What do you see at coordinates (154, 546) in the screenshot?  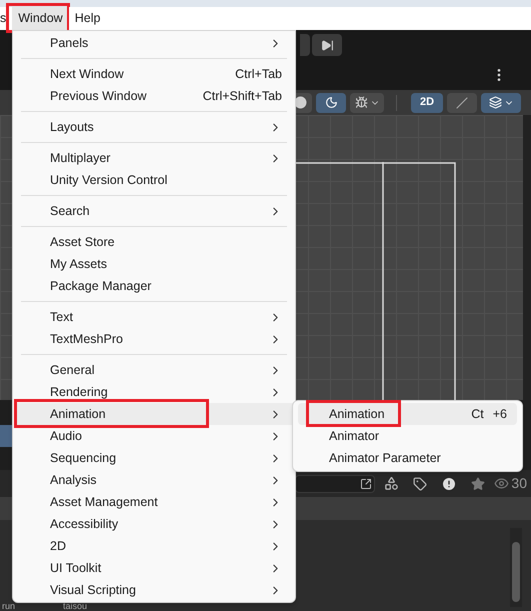 I see `menu-item: 2D` at bounding box center [154, 546].